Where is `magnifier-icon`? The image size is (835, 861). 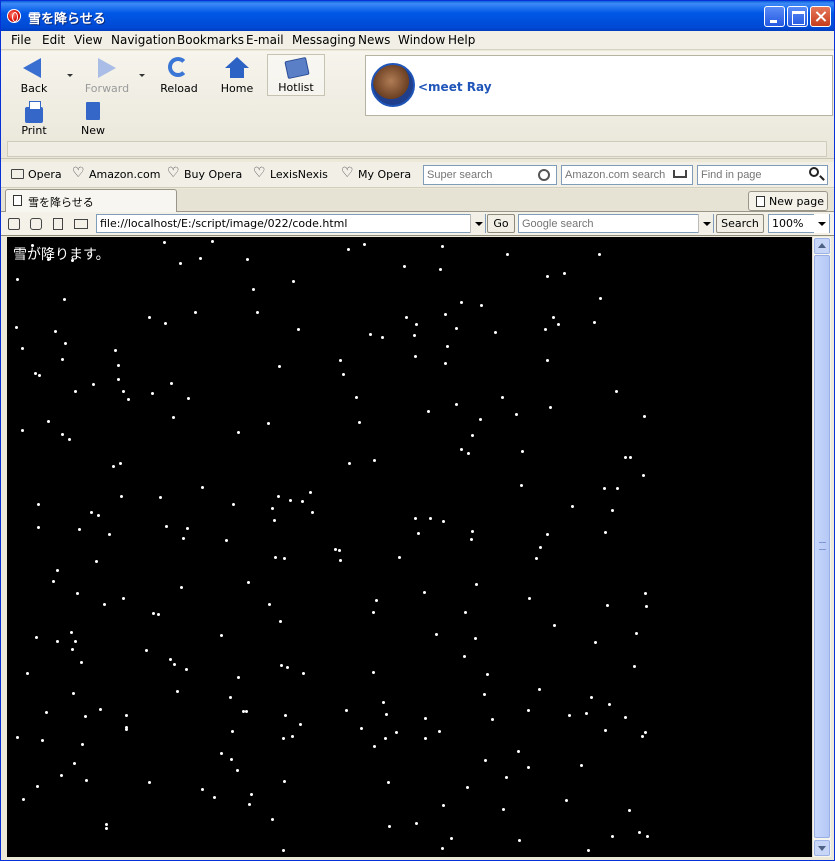 magnifier-icon is located at coordinates (817, 175).